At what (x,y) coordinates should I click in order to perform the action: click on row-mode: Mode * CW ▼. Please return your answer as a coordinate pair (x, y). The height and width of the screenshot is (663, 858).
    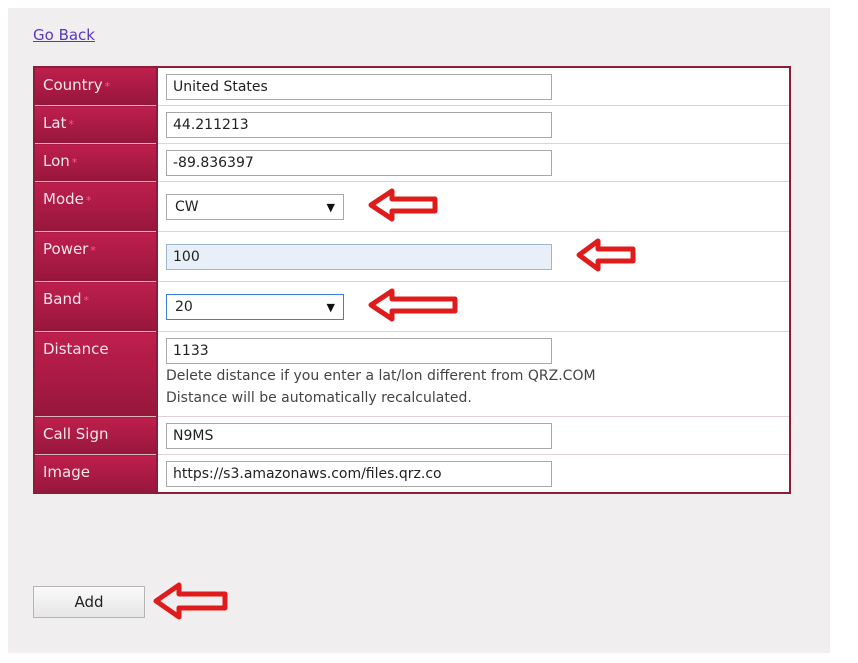
    Looking at the image, I should click on (412, 206).